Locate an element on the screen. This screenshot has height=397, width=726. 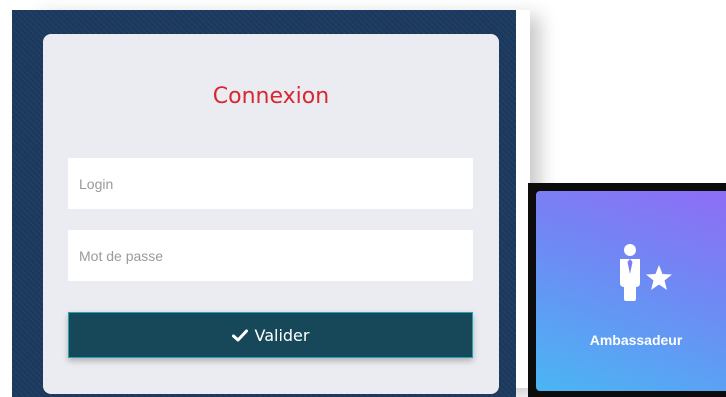
ambassador-tile: Ambassadeur is located at coordinates (631, 291).